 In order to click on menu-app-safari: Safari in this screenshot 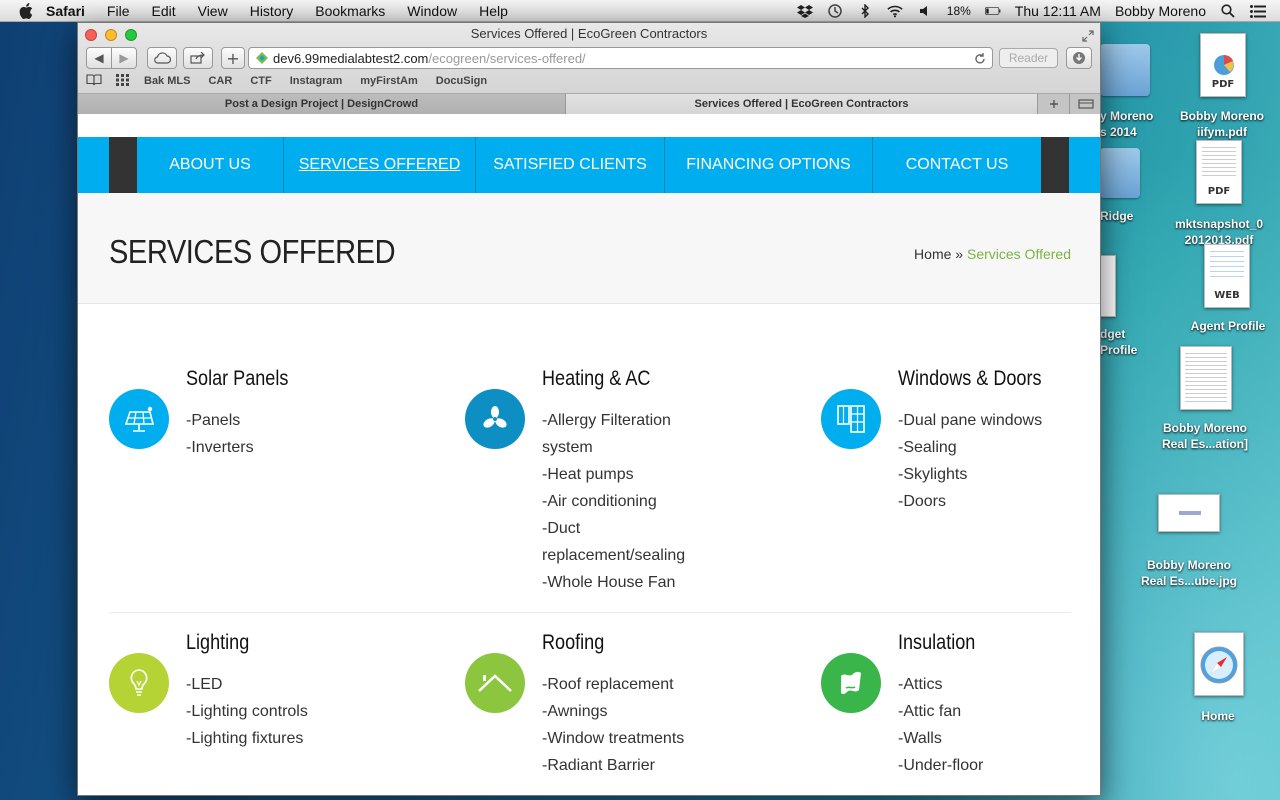, I will do `click(65, 11)`.